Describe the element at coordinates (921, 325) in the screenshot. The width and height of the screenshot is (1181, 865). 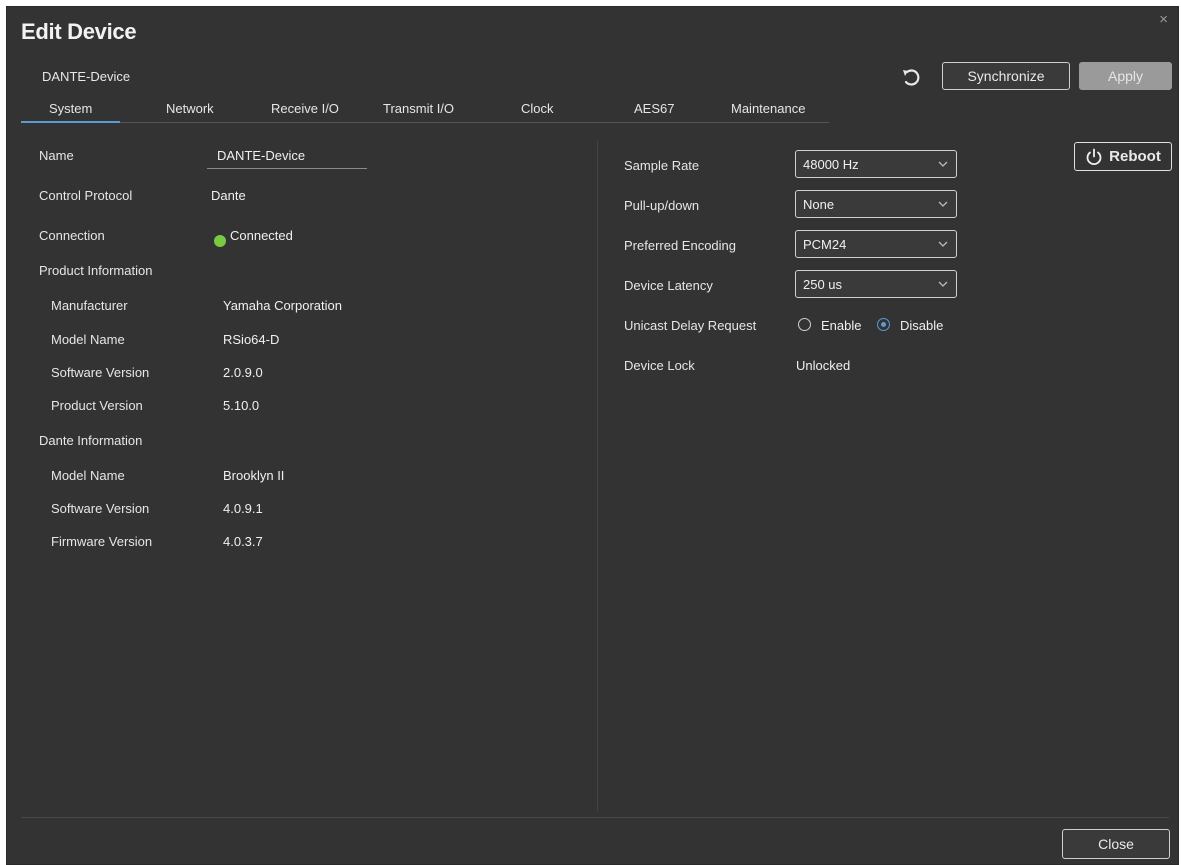
I see `unicast-disable-label: Disable` at that location.